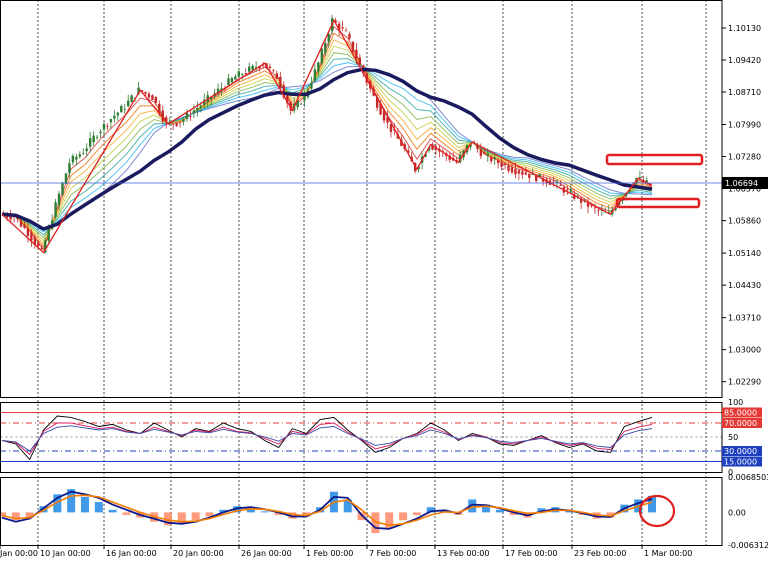 The image size is (768, 563). Describe the element at coordinates (658, 203) in the screenshot. I see `support-marker` at that location.